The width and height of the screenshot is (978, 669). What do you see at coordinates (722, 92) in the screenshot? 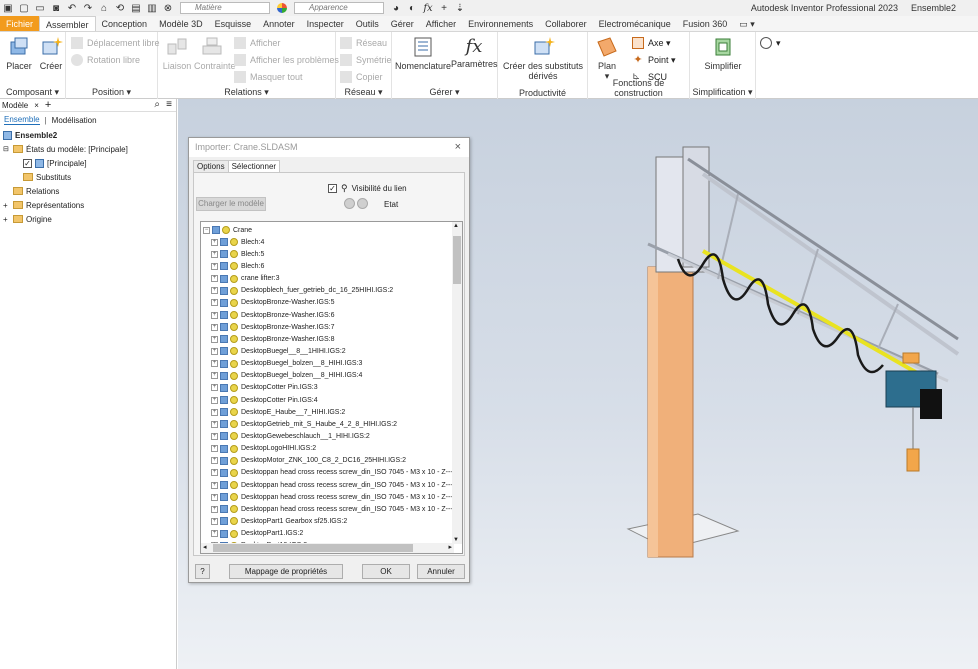
I see `panel-title-simplification: Simplification ▾` at bounding box center [722, 92].